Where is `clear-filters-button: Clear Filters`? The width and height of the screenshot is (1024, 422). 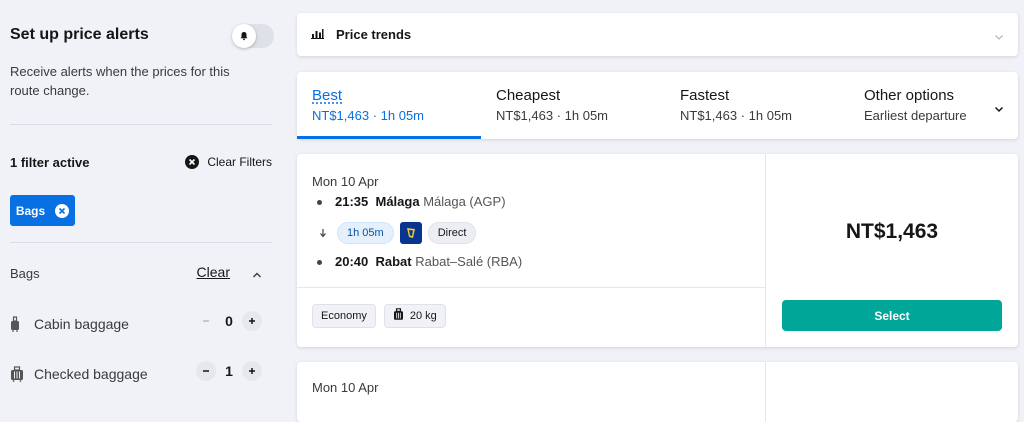 clear-filters-button: Clear Filters is located at coordinates (228, 162).